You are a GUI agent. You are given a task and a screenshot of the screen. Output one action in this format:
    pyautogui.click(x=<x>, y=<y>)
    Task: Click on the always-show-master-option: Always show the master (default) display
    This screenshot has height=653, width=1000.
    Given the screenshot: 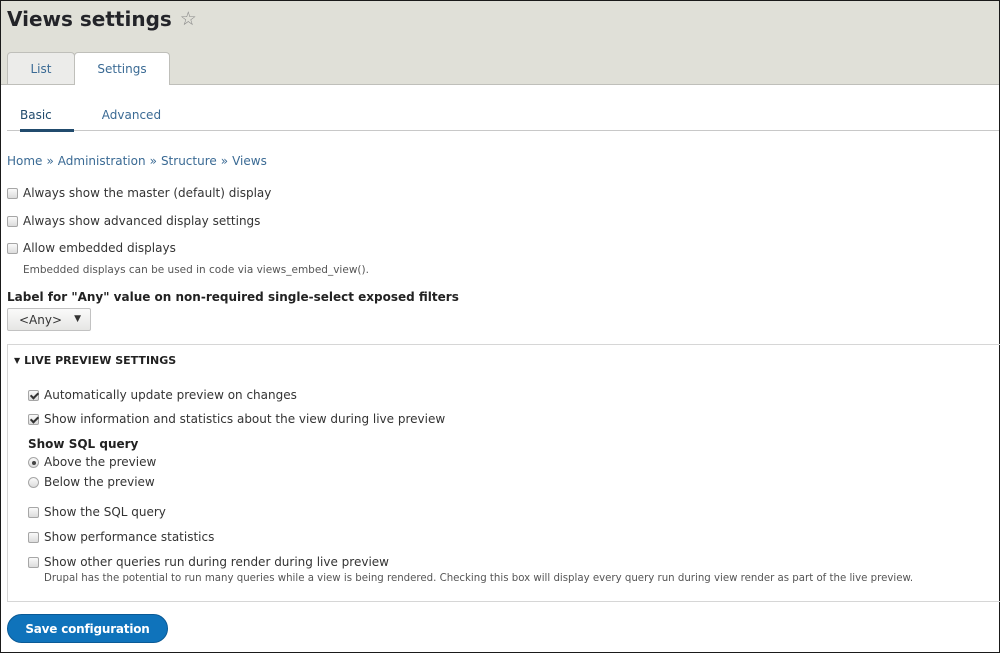 What is the action you would take?
    pyautogui.click(x=139, y=193)
    